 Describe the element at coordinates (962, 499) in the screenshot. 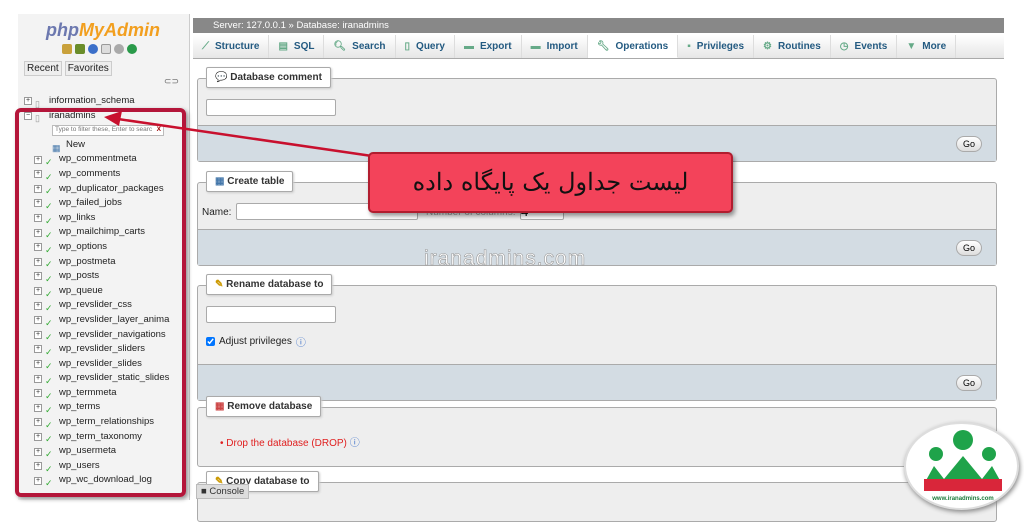

I see `svg-text: www.iranadmins.com` at that location.